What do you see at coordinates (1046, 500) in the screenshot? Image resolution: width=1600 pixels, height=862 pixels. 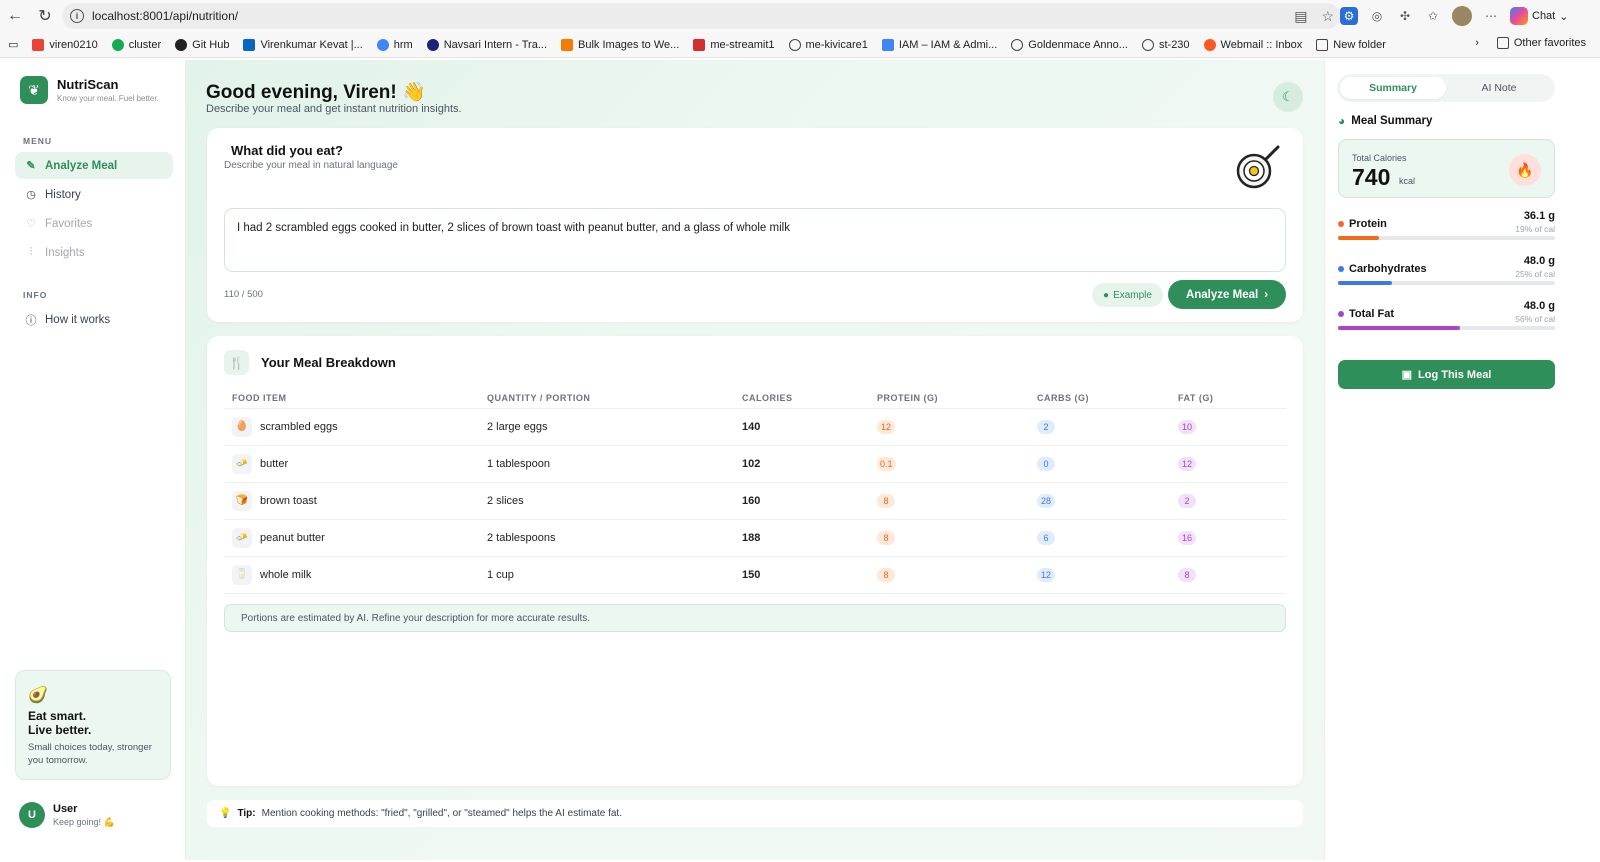 I see `carbs-badge: 28` at bounding box center [1046, 500].